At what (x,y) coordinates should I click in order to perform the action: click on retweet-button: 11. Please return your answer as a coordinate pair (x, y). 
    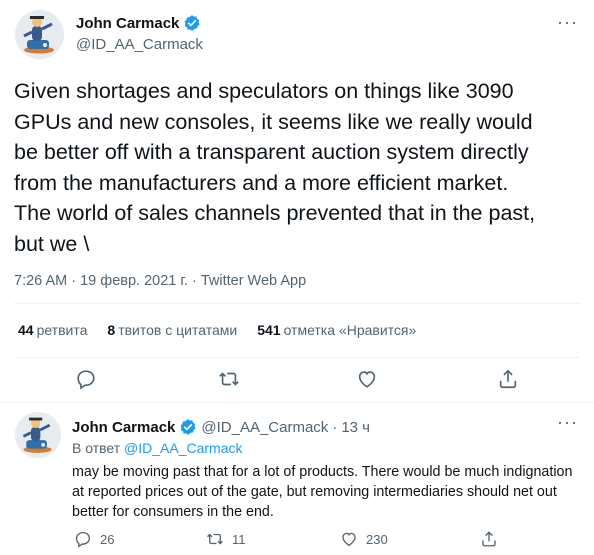
    Looking at the image, I should click on (226, 539).